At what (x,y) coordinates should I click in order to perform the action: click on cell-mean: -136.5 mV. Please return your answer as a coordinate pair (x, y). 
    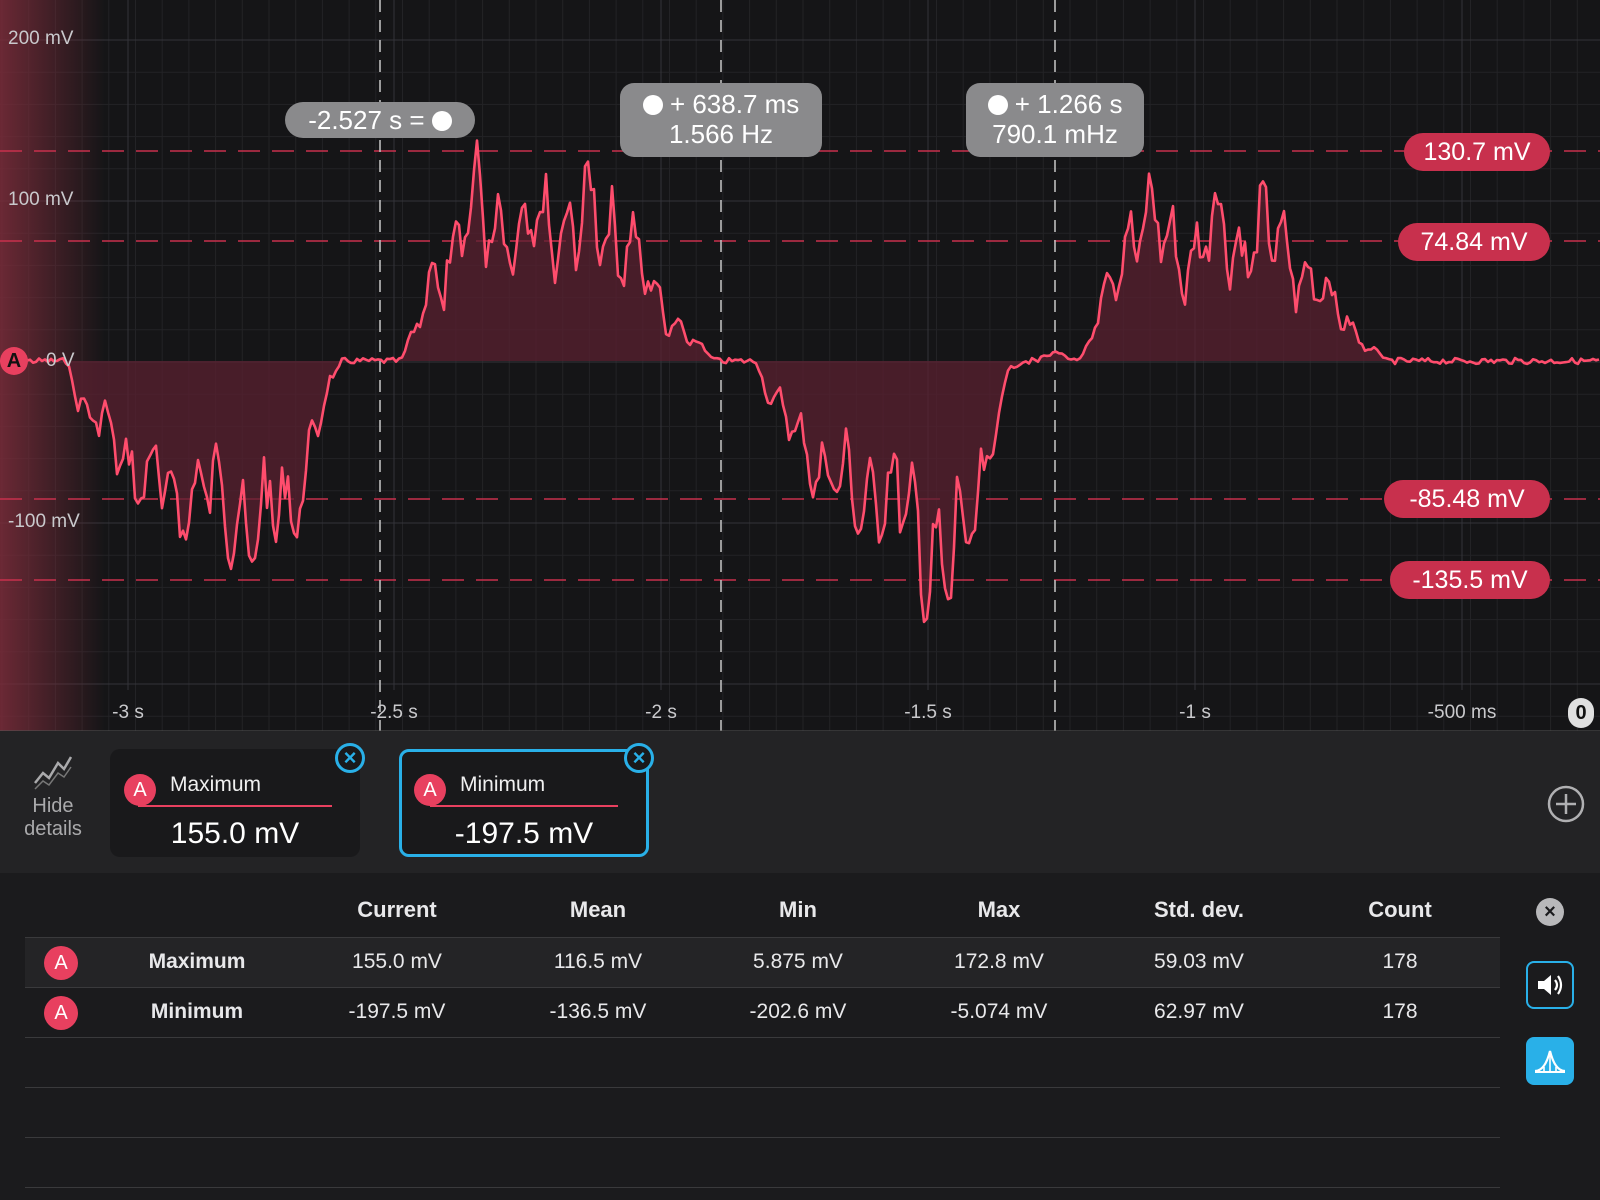
    Looking at the image, I should click on (598, 1011).